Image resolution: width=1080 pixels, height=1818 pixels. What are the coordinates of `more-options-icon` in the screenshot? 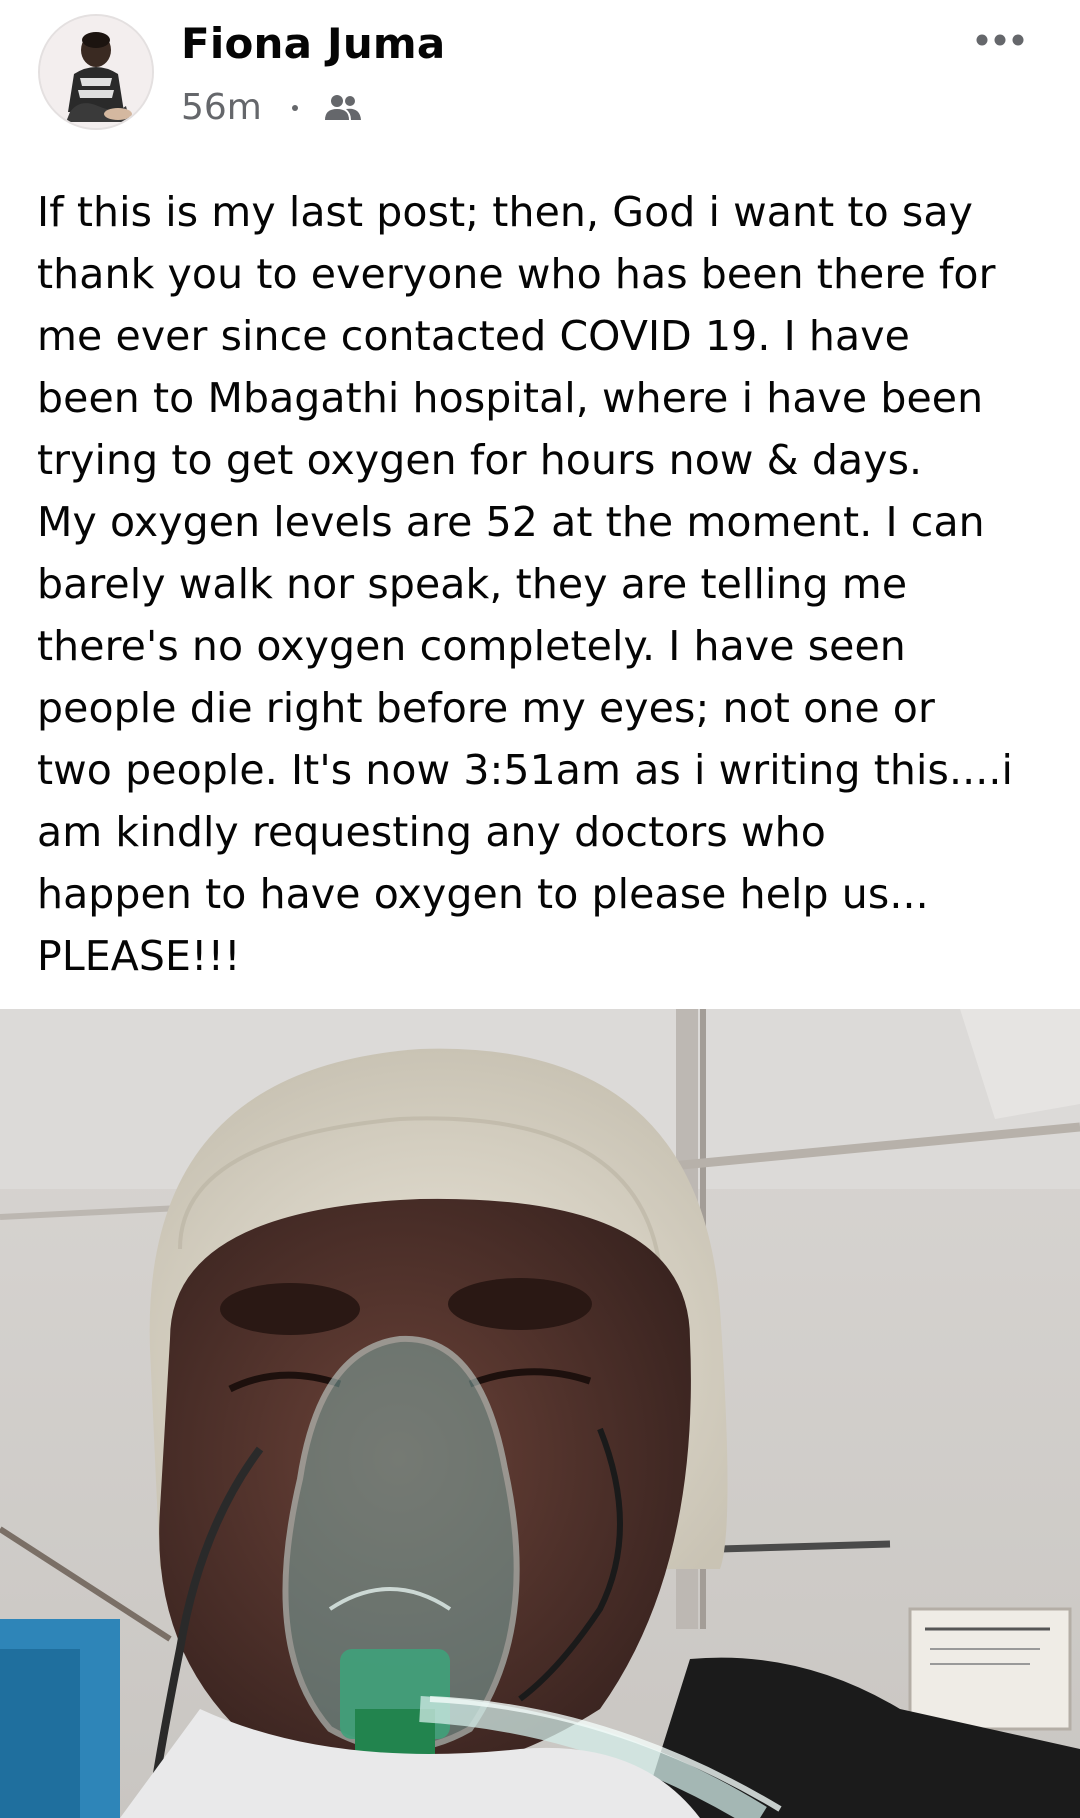 It's located at (1000, 40).